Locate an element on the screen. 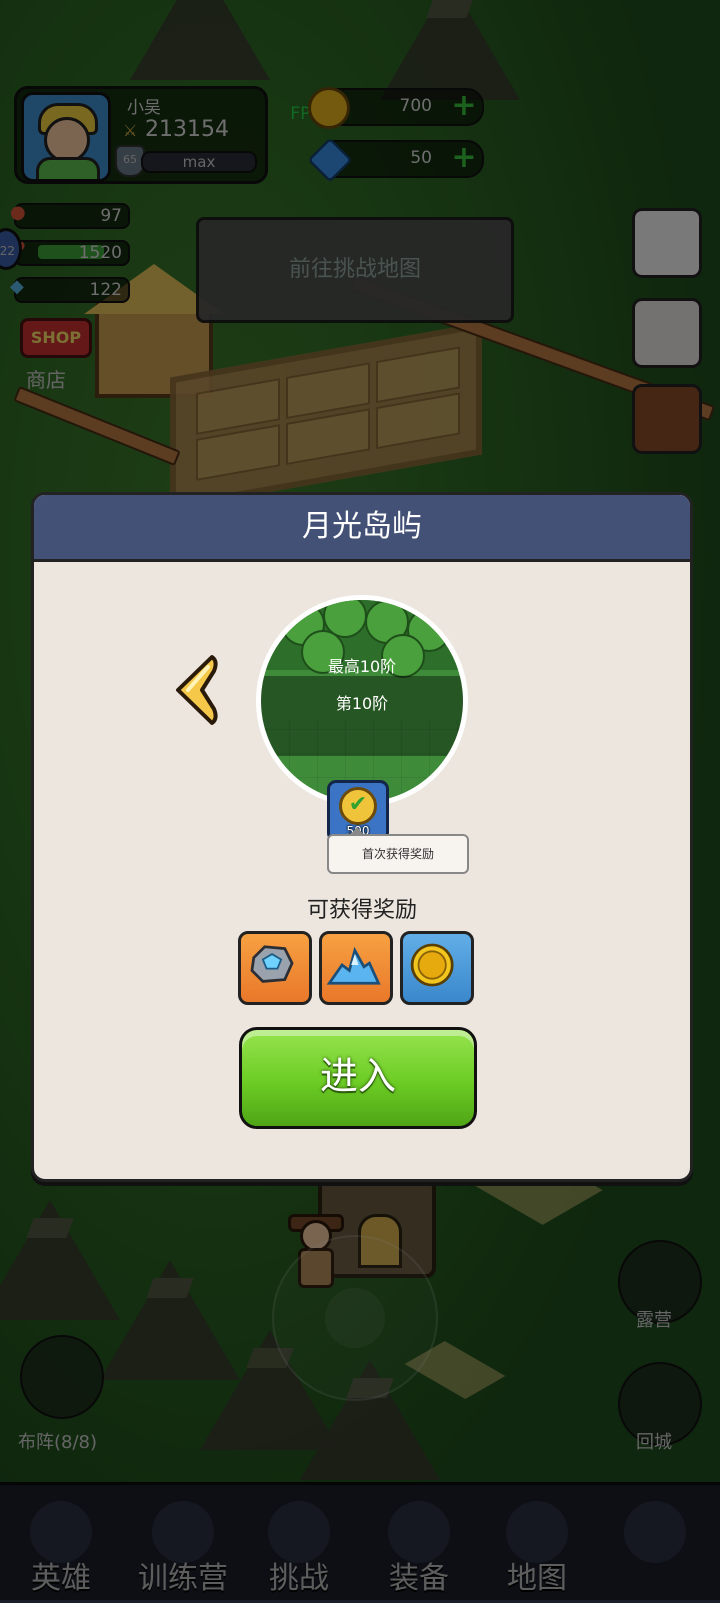  reward-crystal-pile is located at coordinates (356, 968).